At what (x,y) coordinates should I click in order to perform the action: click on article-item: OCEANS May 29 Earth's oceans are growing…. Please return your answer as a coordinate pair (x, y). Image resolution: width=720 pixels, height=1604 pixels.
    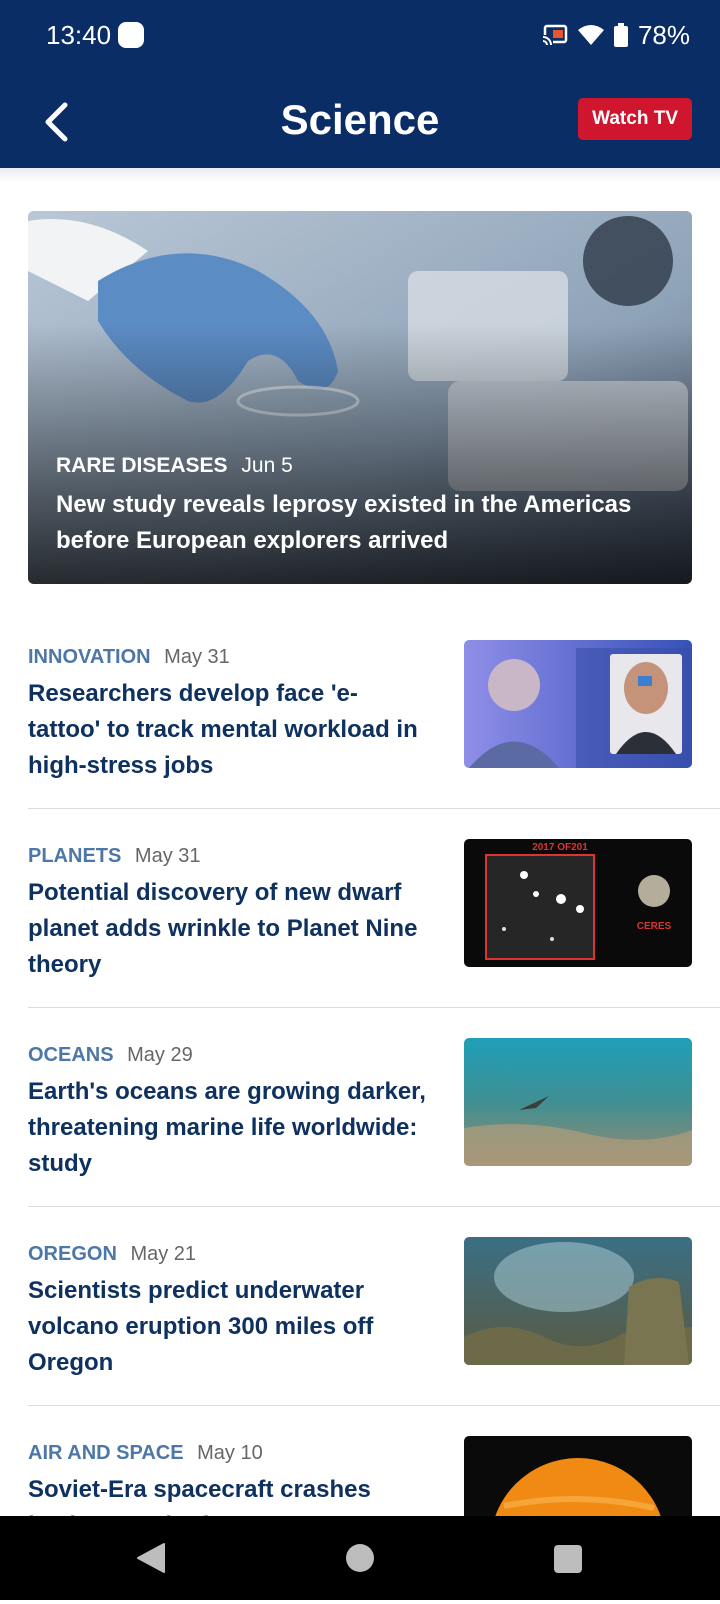
    Looking at the image, I should click on (374, 1107).